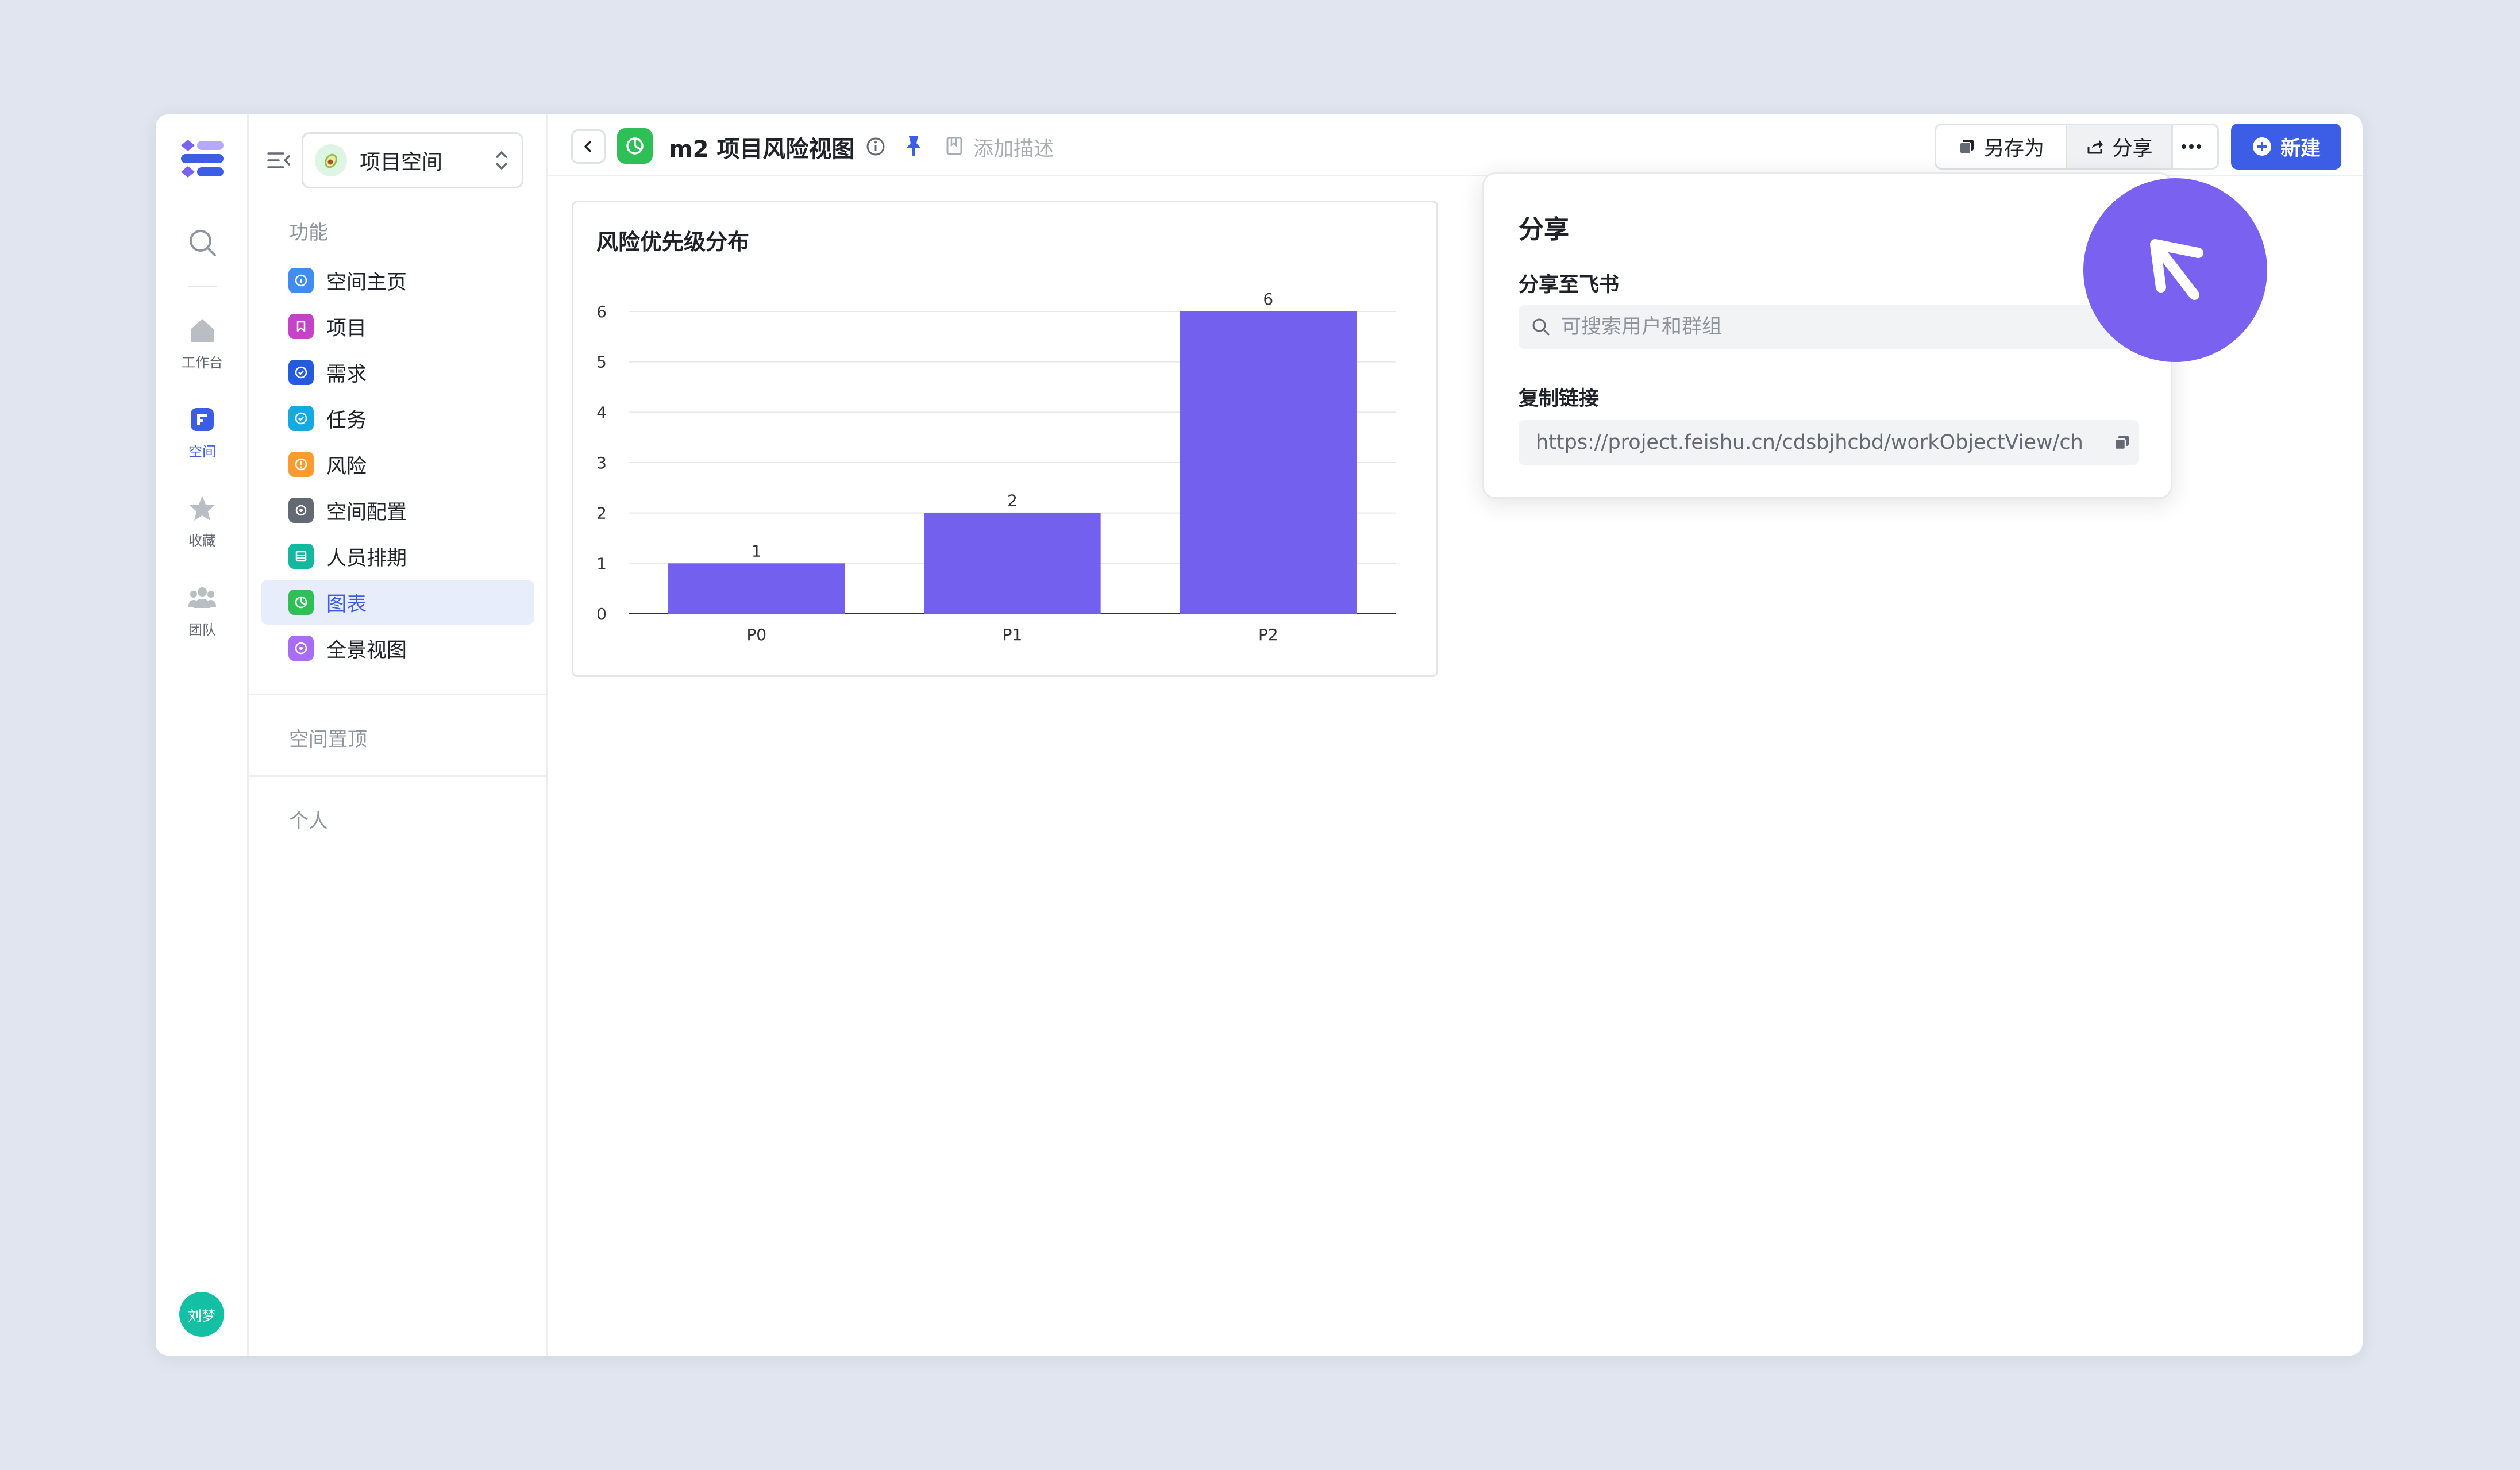 This screenshot has height=1470, width=2520. What do you see at coordinates (2262, 146) in the screenshot?
I see `plus-circle-icon` at bounding box center [2262, 146].